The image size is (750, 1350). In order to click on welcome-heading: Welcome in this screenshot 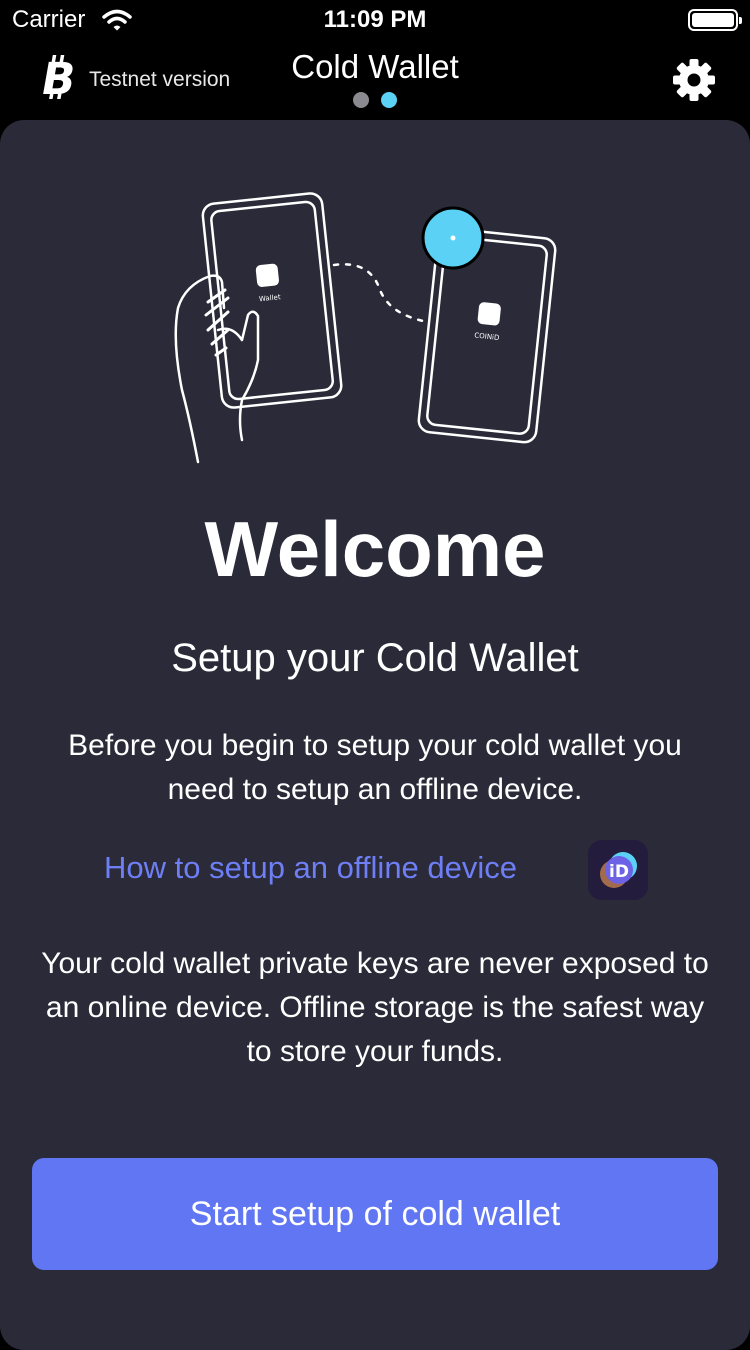, I will do `click(375, 549)`.